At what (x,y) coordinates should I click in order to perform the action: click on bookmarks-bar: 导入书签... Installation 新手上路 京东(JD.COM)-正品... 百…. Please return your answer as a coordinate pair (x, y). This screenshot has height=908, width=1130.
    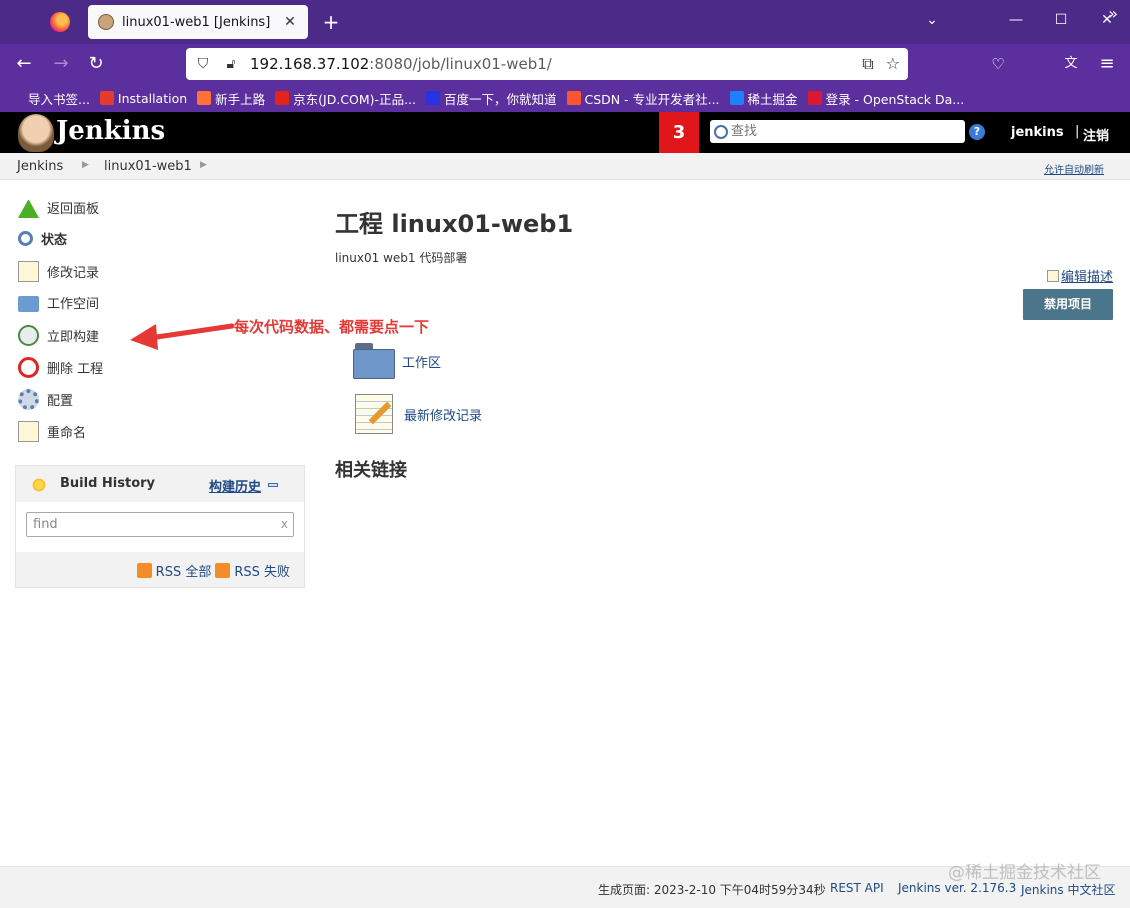
    Looking at the image, I should click on (565, 98).